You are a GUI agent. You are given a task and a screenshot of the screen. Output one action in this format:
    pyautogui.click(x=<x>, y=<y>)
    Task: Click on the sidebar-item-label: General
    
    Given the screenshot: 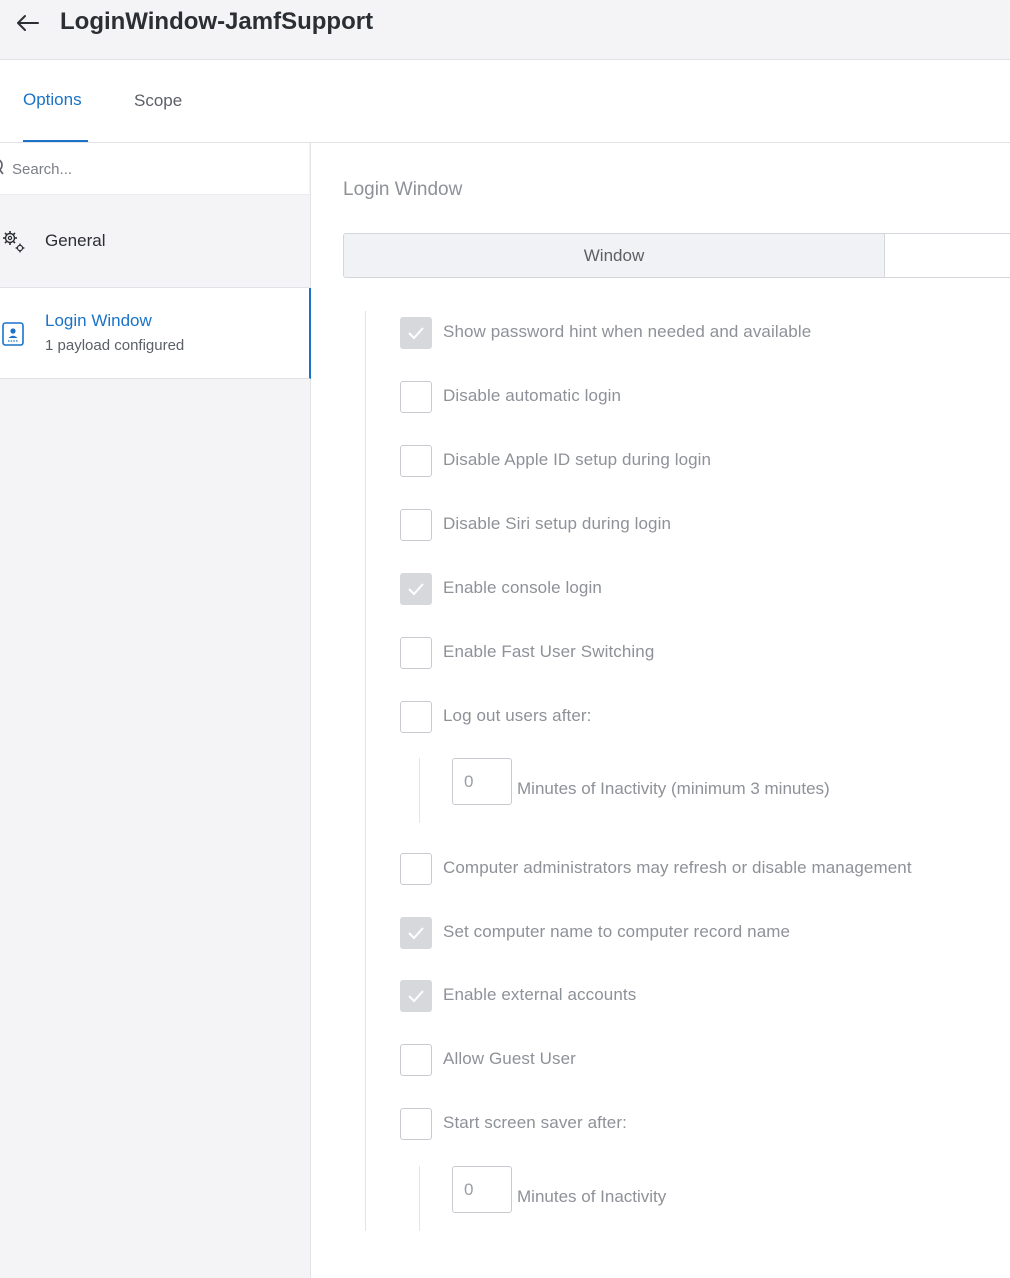 What is the action you would take?
    pyautogui.click(x=75, y=240)
    